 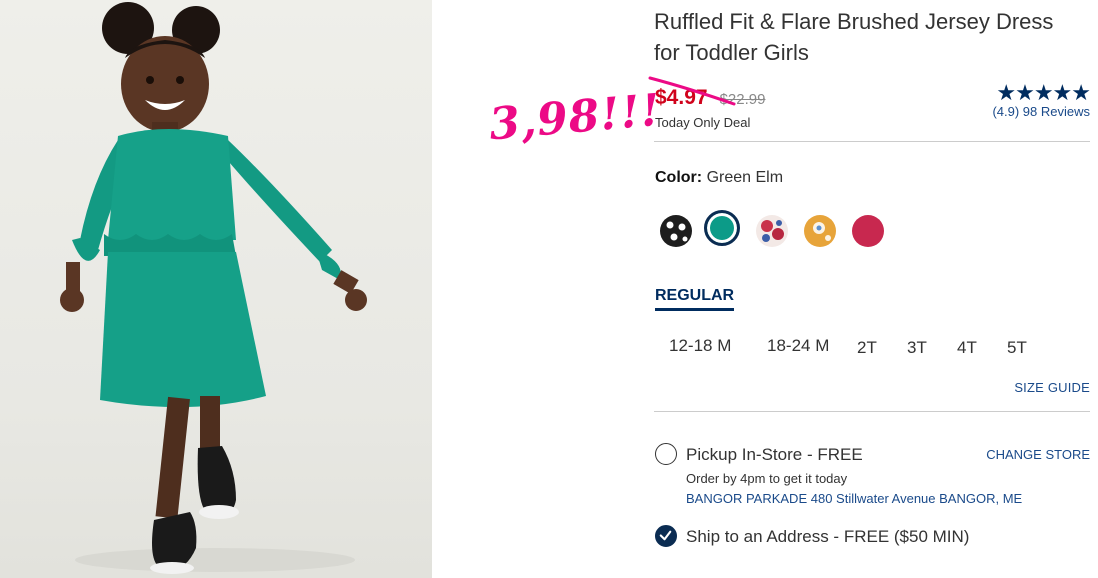 What do you see at coordinates (172, 457) in the screenshot?
I see `leg-left` at bounding box center [172, 457].